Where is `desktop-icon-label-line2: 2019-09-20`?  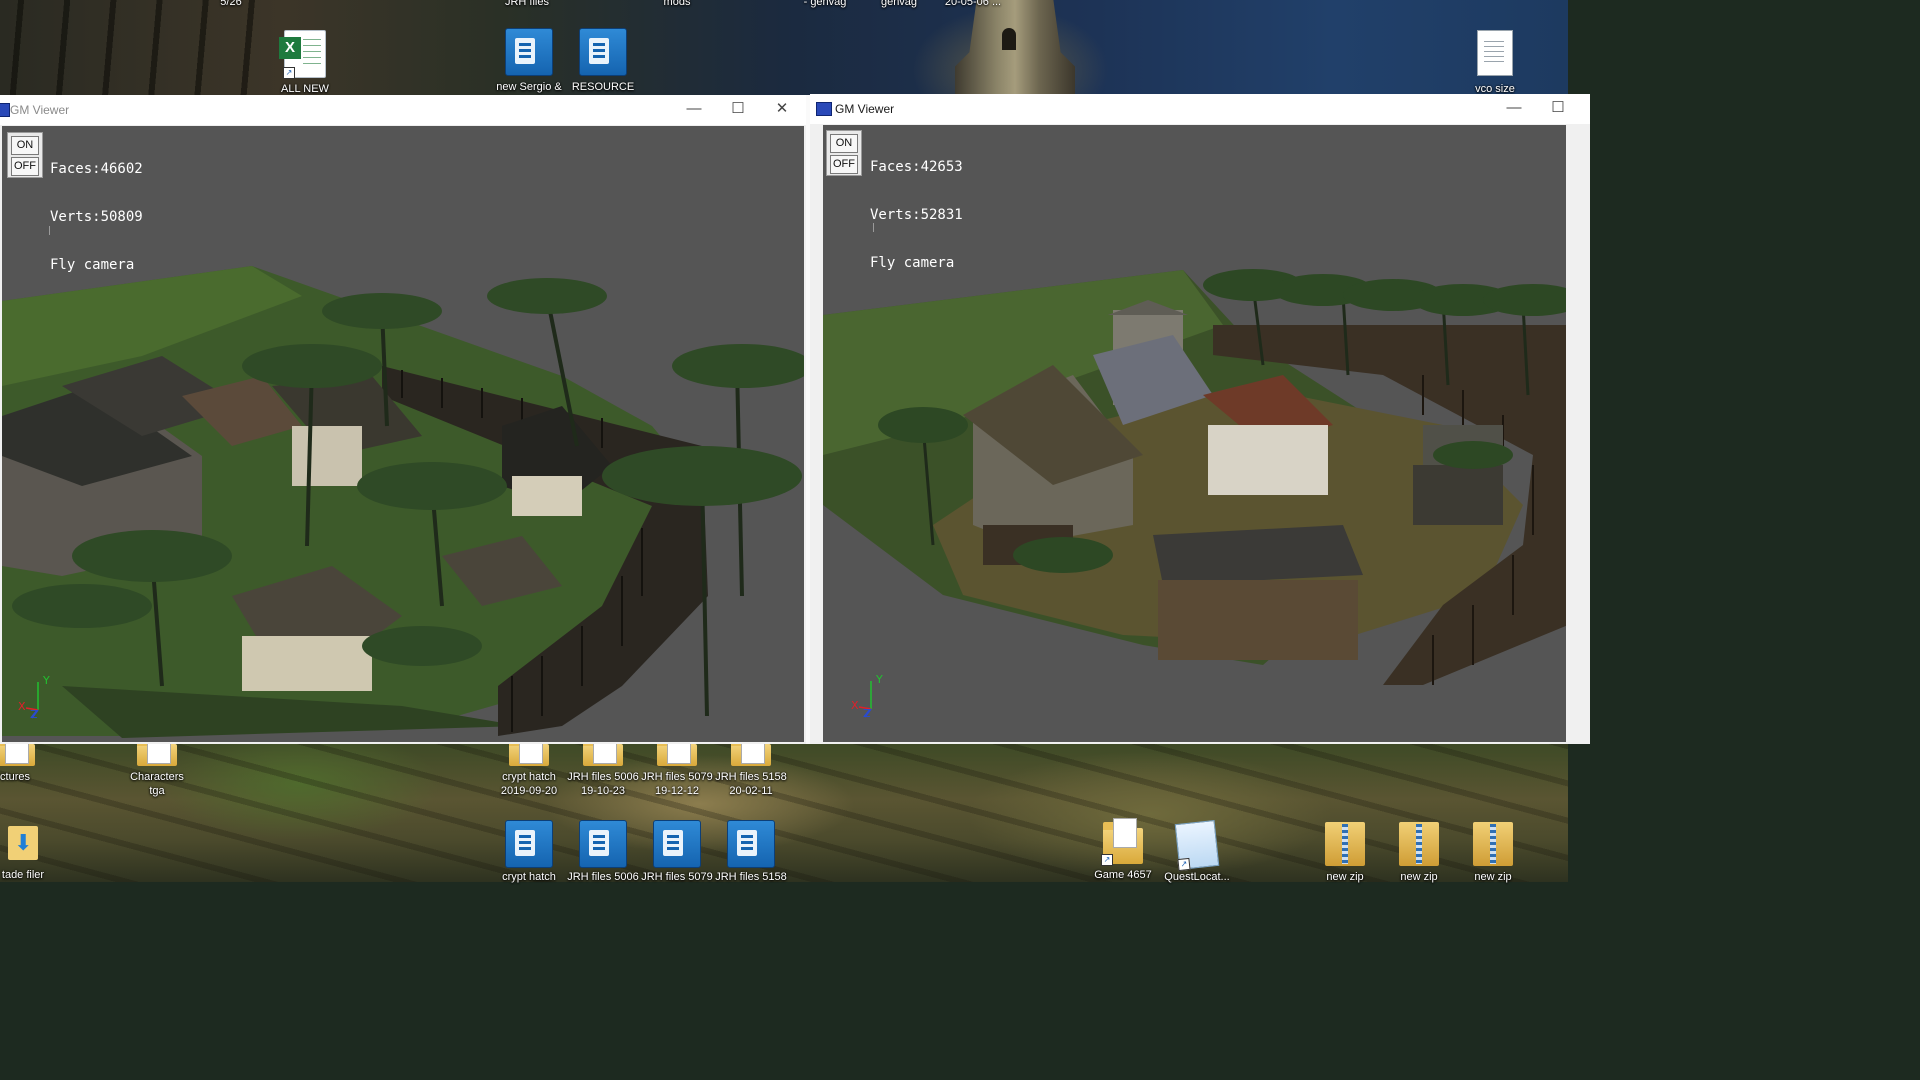 desktop-icon-label-line2: 2019-09-20 is located at coordinates (529, 791).